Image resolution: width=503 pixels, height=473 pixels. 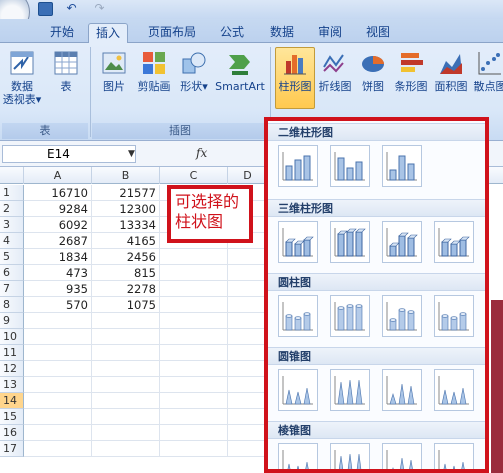 What do you see at coordinates (126, 257) in the screenshot?
I see `table-cell: 2456` at bounding box center [126, 257].